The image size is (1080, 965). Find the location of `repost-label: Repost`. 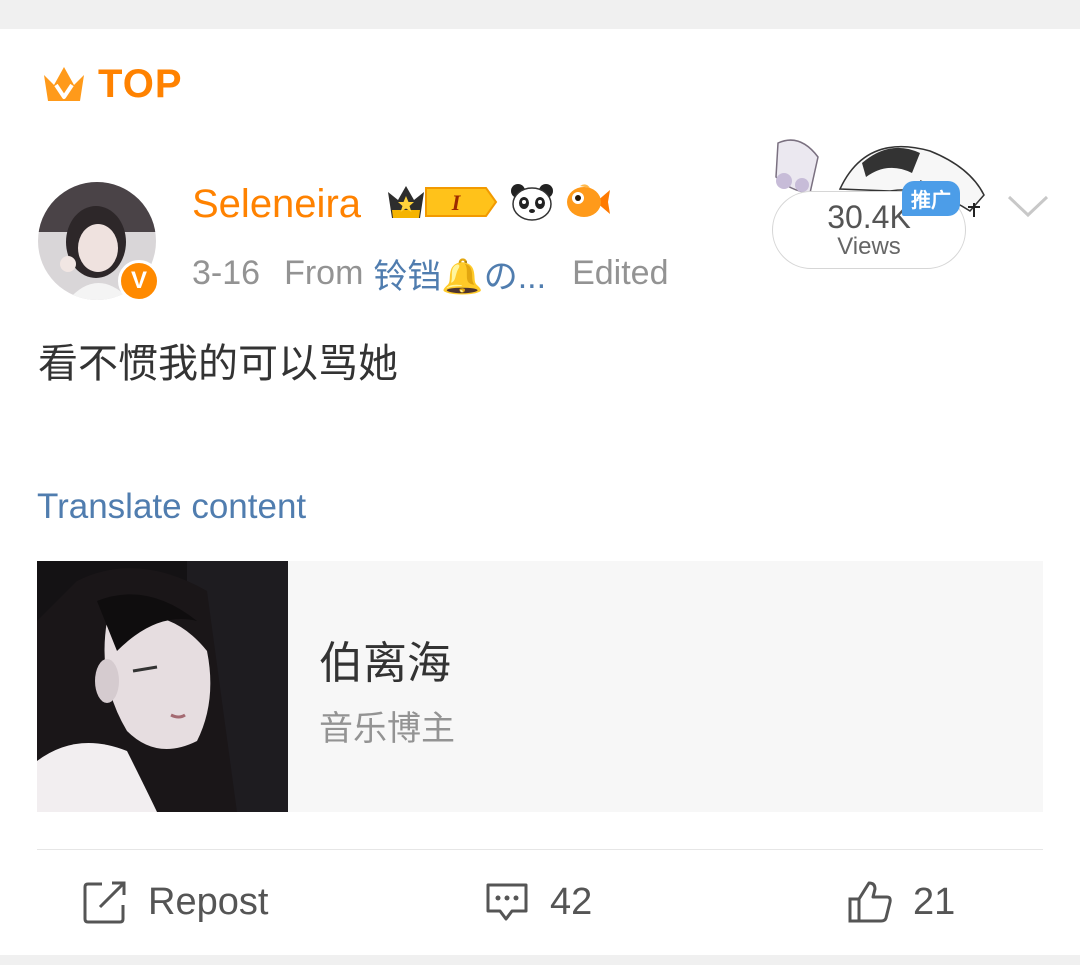

repost-label: Repost is located at coordinates (208, 901).